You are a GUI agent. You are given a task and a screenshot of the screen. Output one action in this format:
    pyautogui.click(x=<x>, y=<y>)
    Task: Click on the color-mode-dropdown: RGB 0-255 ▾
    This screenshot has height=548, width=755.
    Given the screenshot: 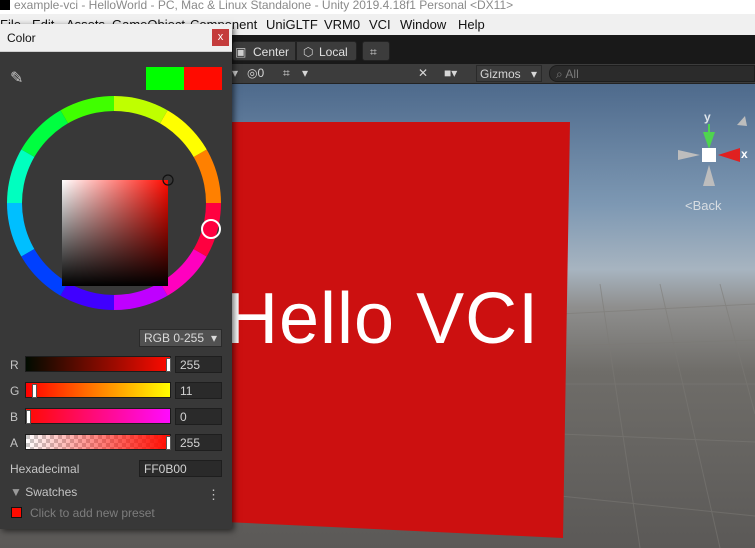 What is the action you would take?
    pyautogui.click(x=180, y=338)
    